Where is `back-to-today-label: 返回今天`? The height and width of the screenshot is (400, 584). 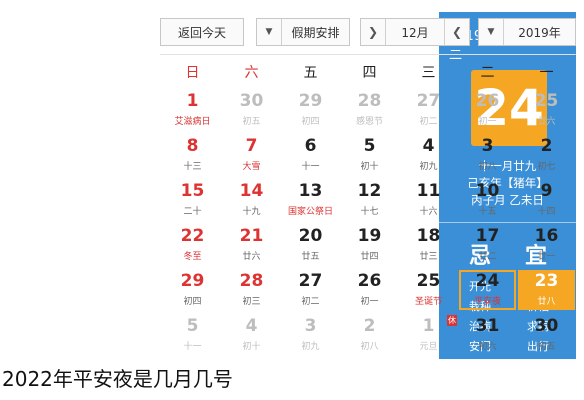 back-to-today-label: 返回今天 is located at coordinates (201, 32).